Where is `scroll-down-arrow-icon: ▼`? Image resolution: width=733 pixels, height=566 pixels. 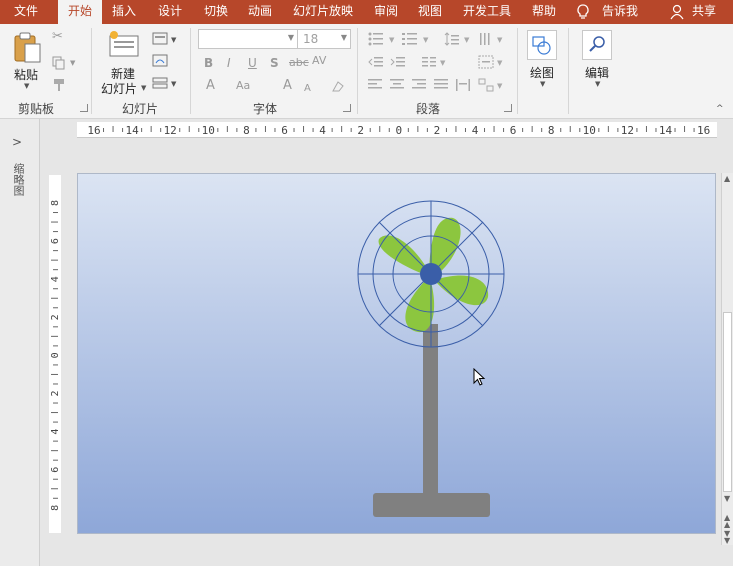 scroll-down-arrow-icon: ▼ is located at coordinates (727, 498).